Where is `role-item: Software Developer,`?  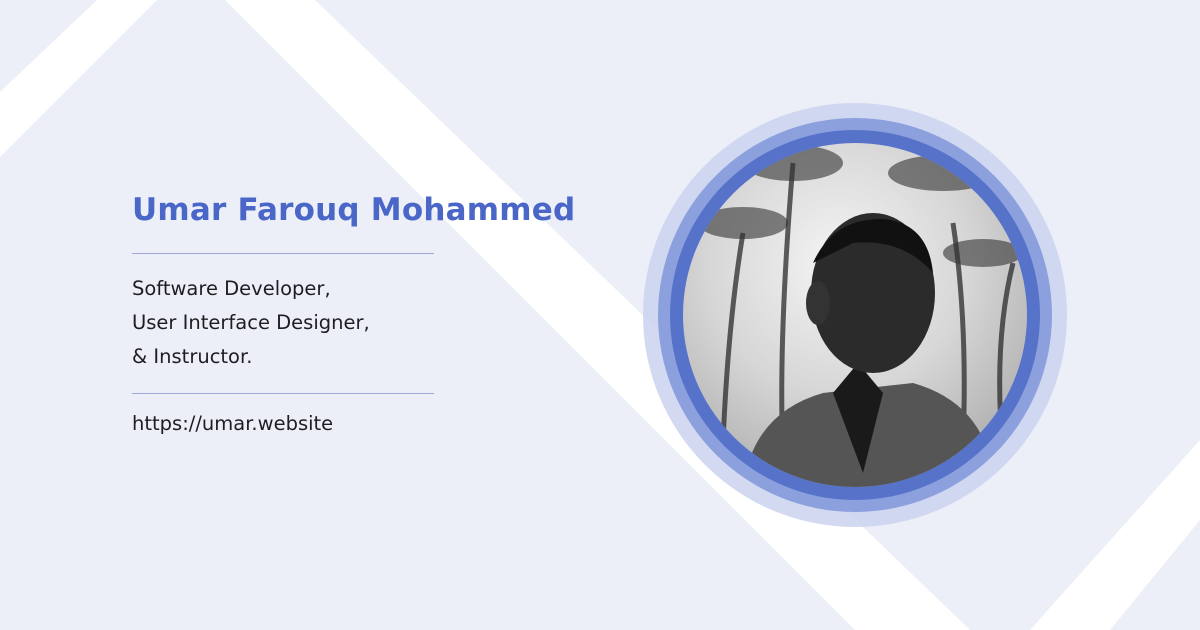 role-item: Software Developer, is located at coordinates (231, 288).